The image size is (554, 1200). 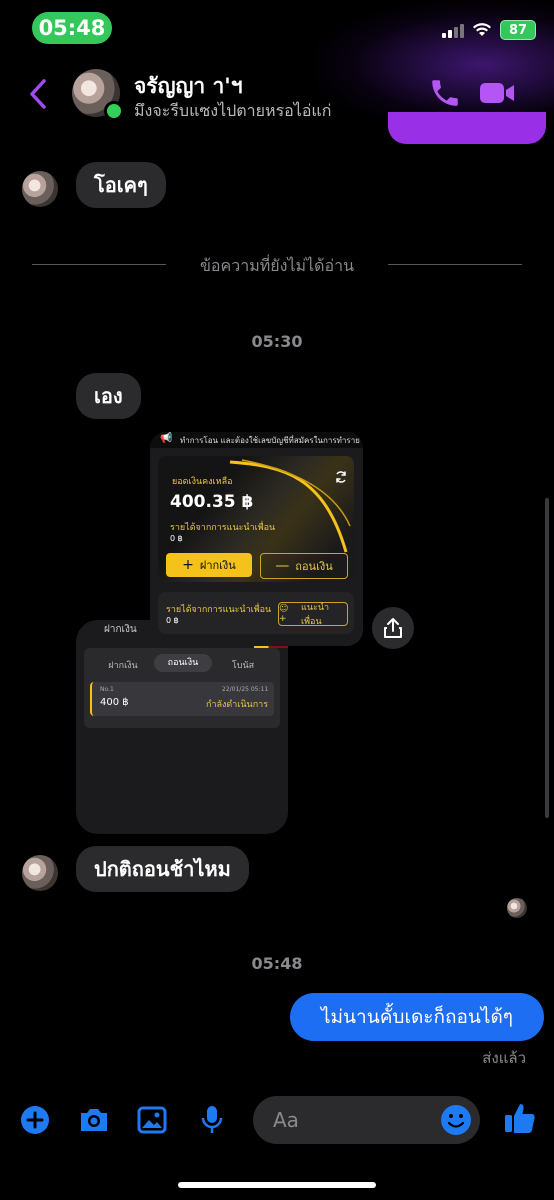 What do you see at coordinates (152, 1120) in the screenshot?
I see `gallery-icon` at bounding box center [152, 1120].